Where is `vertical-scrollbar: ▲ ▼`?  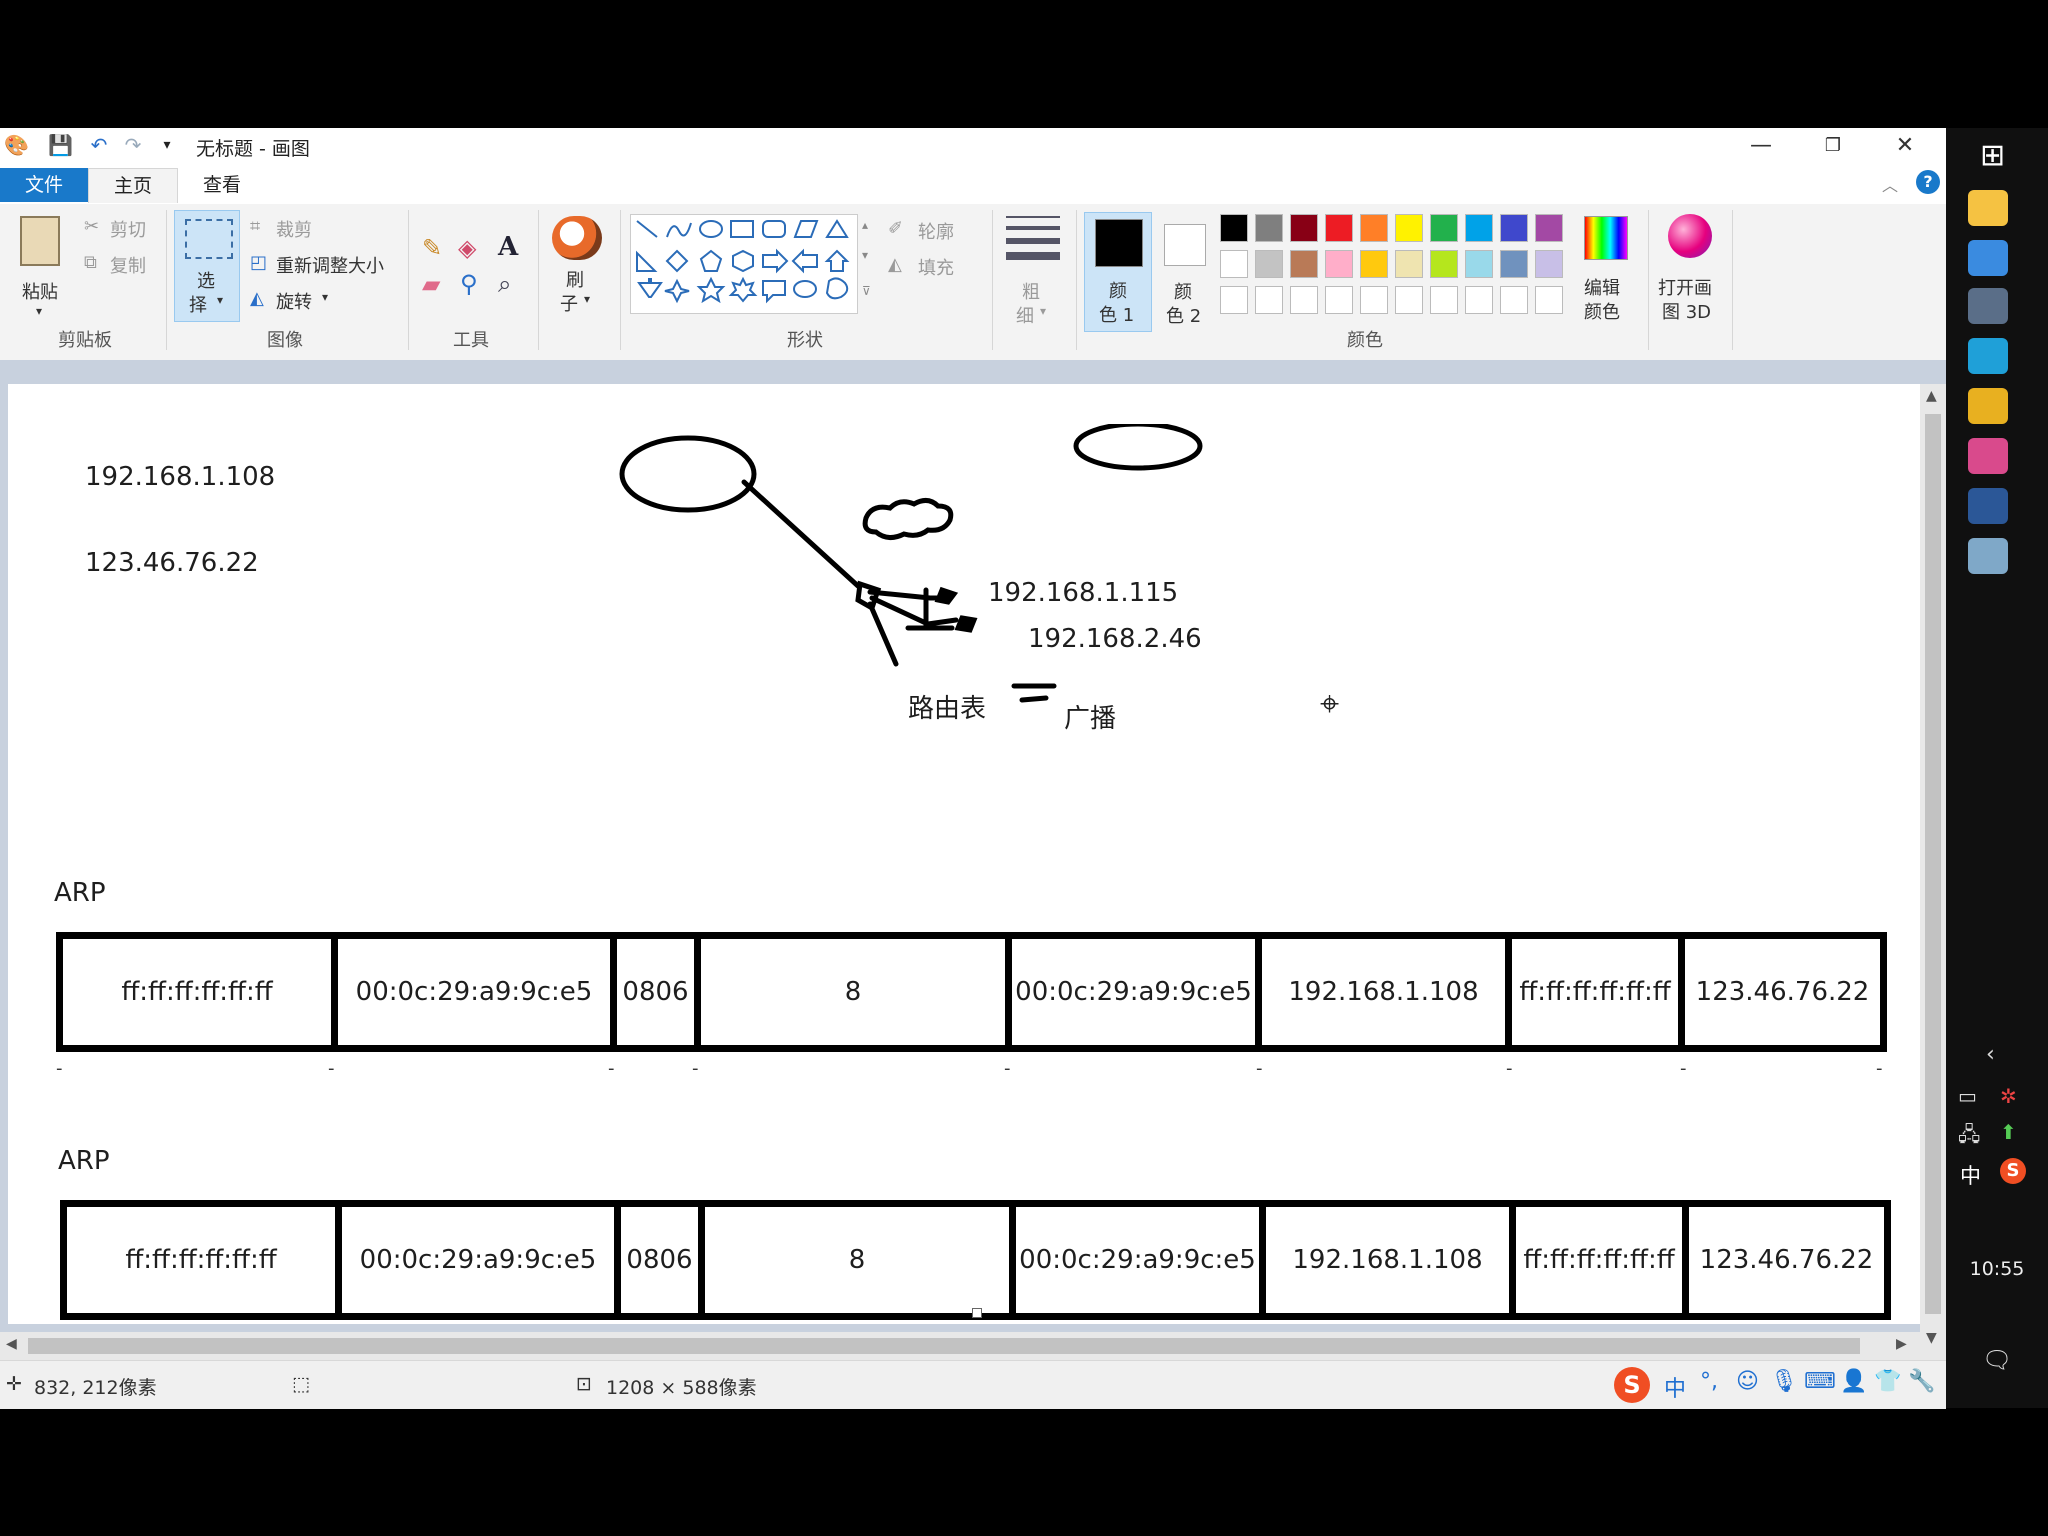 vertical-scrollbar: ▲ ▼ is located at coordinates (1933, 872).